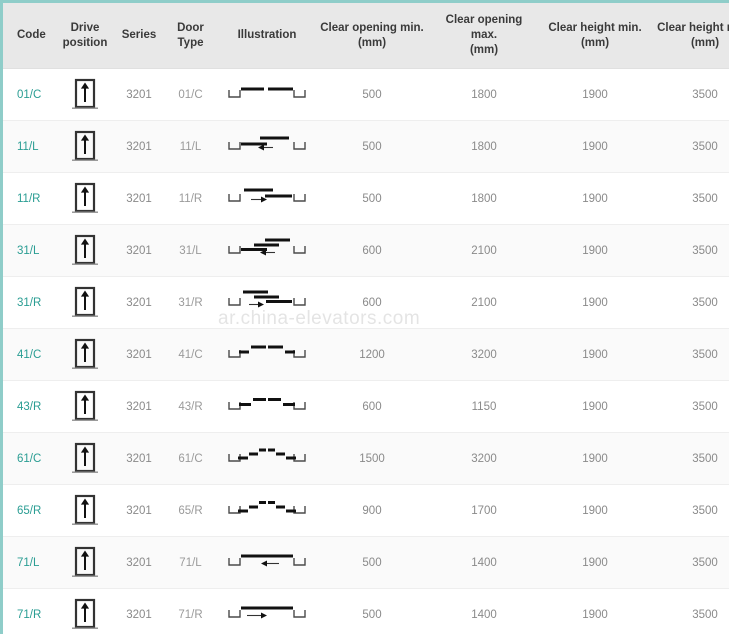  I want to click on code-link: 31/L, so click(28, 251).